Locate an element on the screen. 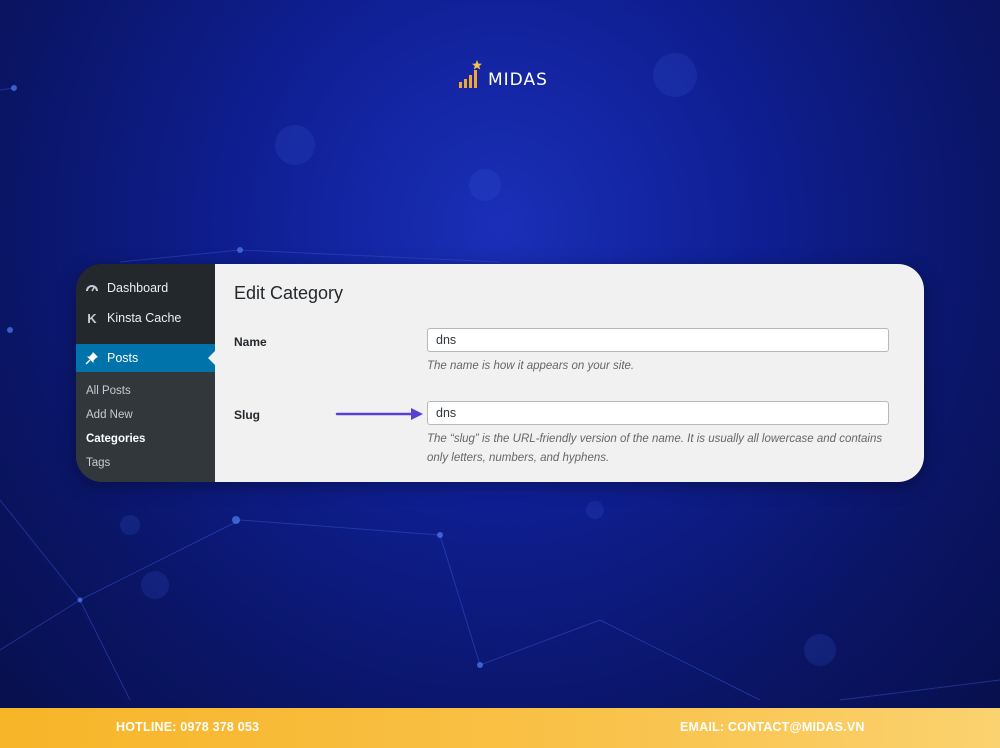 This screenshot has width=1000, height=748. sidebar-item-kinsta-cache: K Kinsta Cache is located at coordinates (145, 318).